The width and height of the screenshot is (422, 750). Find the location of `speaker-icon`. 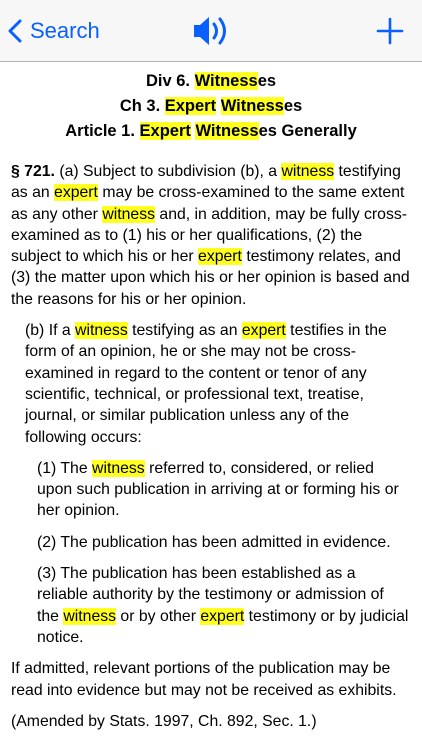

speaker-icon is located at coordinates (212, 35).